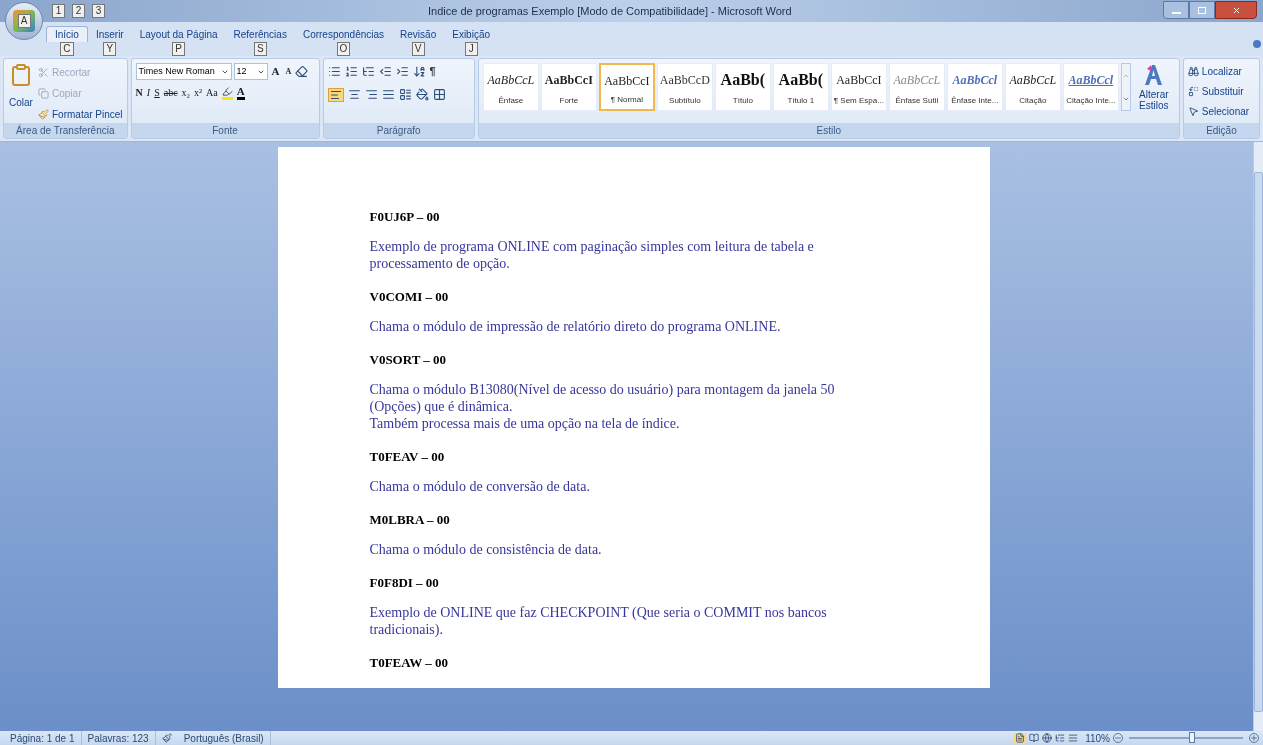 The height and width of the screenshot is (745, 1263). What do you see at coordinates (1193, 71) in the screenshot?
I see `binoculars-icon` at bounding box center [1193, 71].